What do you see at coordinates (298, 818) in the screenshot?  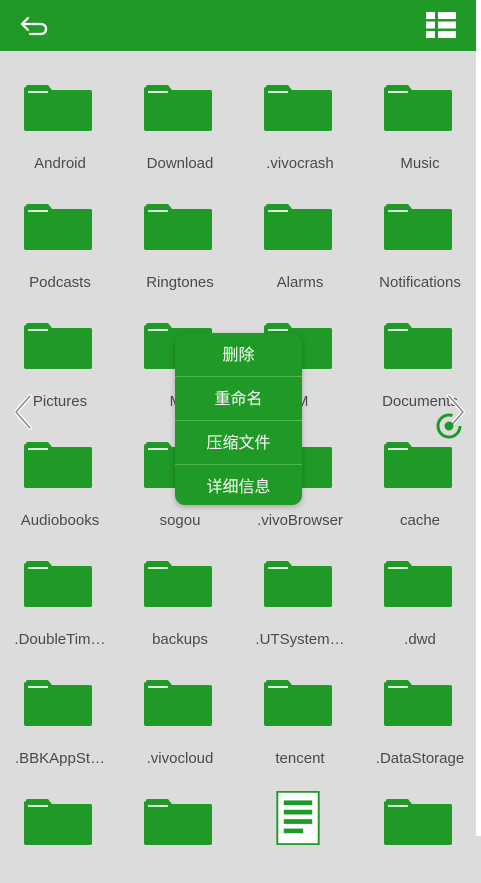 I see `document-icon` at bounding box center [298, 818].